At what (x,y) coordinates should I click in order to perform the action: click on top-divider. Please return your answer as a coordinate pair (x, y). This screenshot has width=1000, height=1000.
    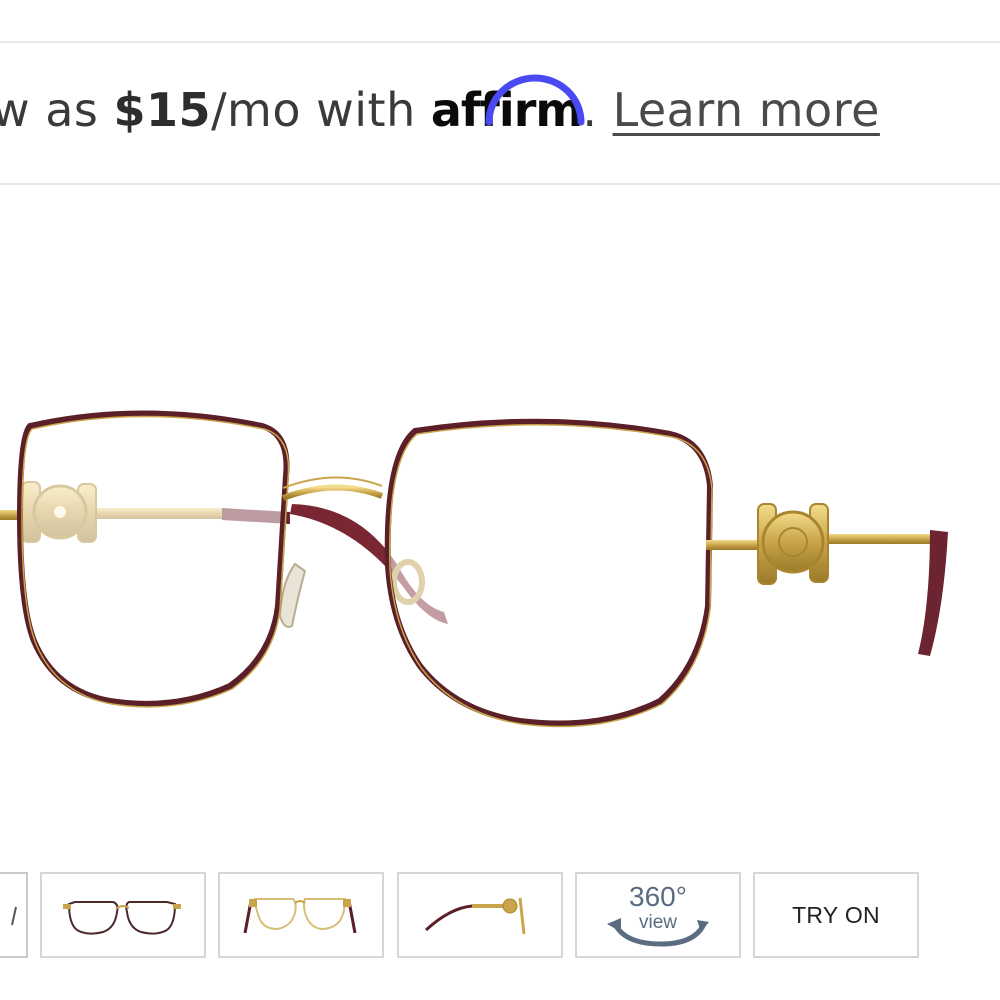
    Looking at the image, I should click on (500, 42).